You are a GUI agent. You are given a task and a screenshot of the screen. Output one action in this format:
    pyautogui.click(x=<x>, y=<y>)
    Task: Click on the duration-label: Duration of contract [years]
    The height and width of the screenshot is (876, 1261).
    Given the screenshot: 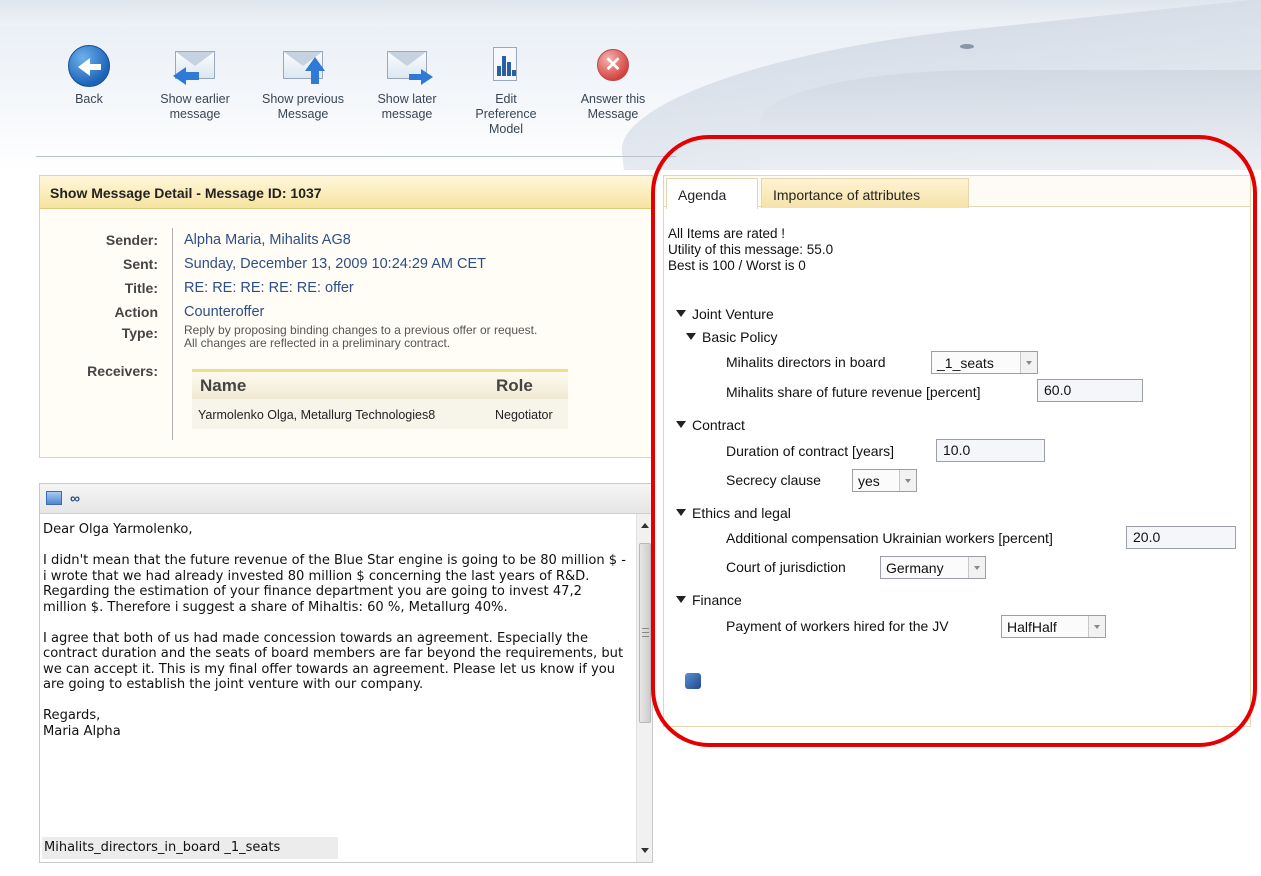 What is the action you would take?
    pyautogui.click(x=810, y=451)
    